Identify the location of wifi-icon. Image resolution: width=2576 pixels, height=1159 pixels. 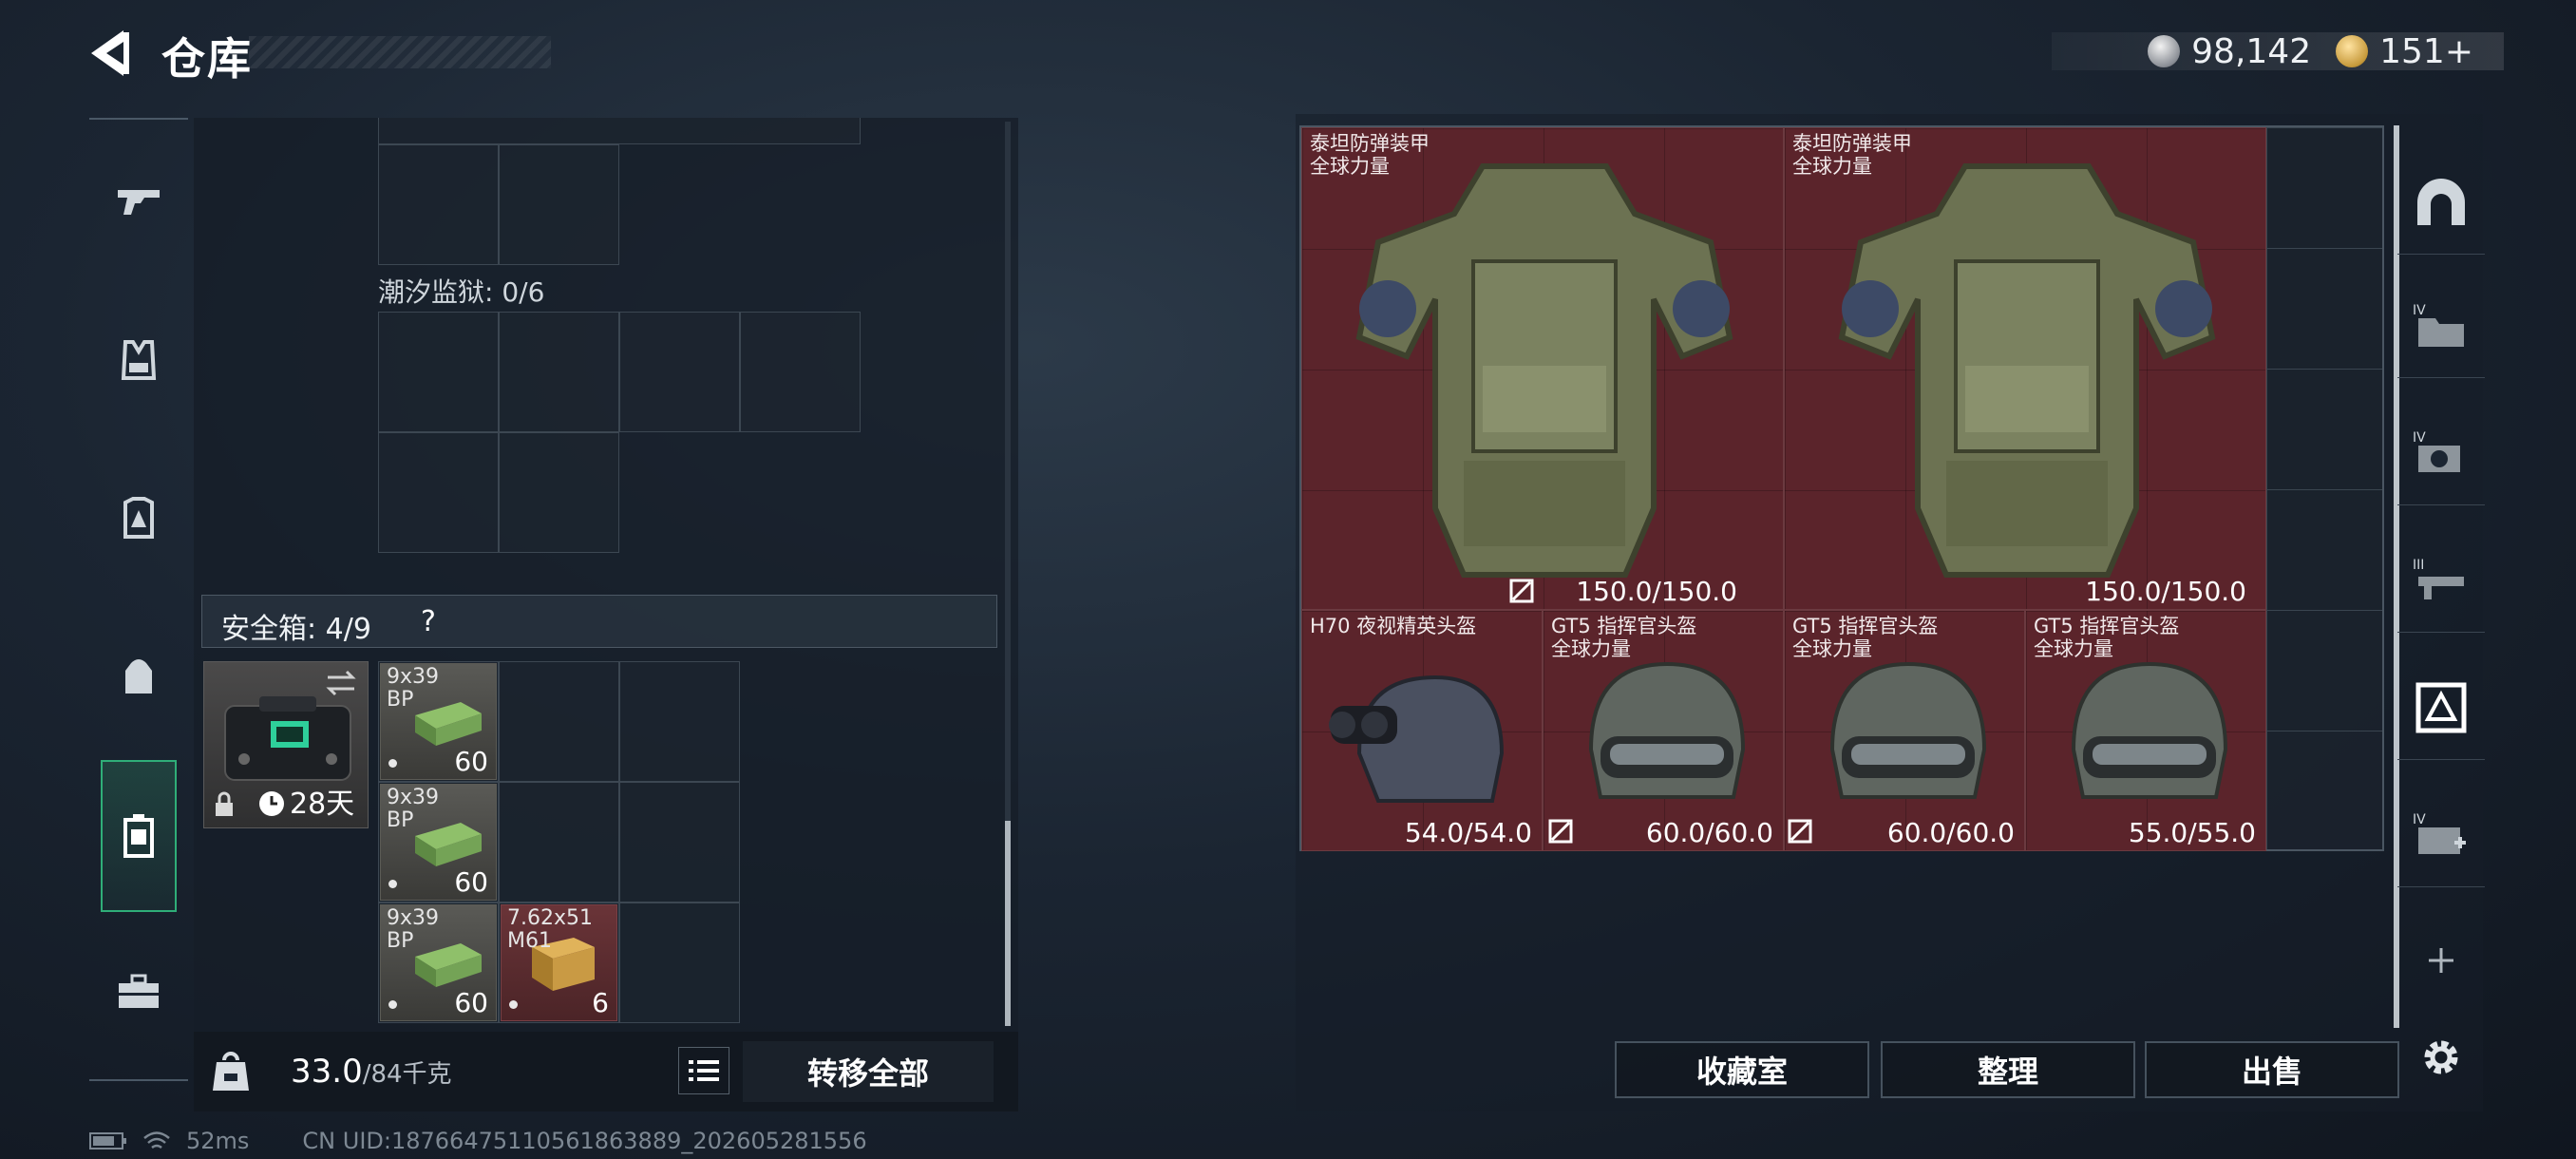
(156, 1140).